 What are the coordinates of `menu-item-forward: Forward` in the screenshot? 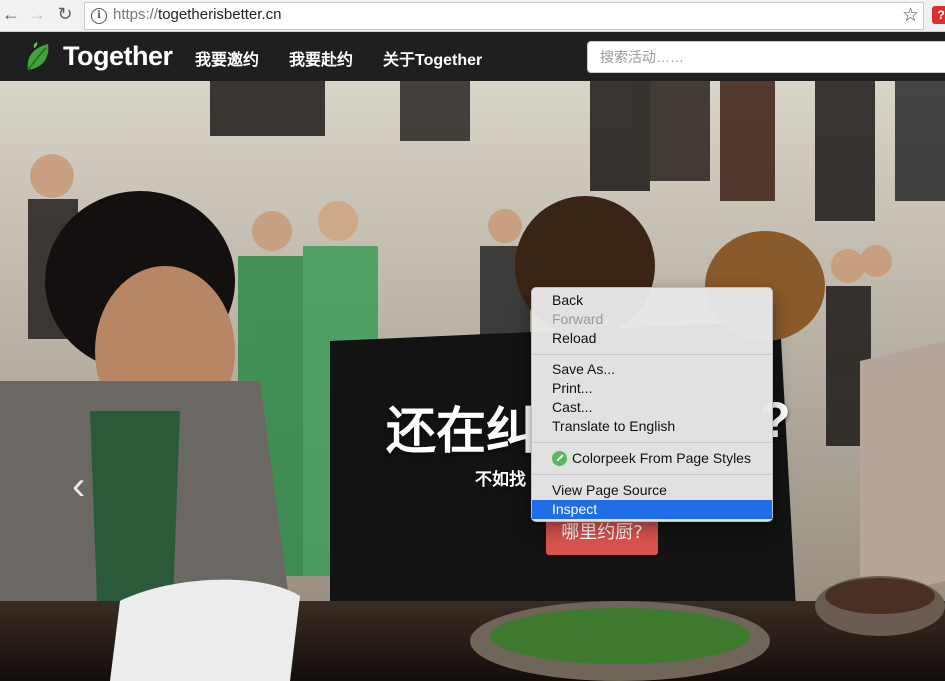 It's located at (652, 319).